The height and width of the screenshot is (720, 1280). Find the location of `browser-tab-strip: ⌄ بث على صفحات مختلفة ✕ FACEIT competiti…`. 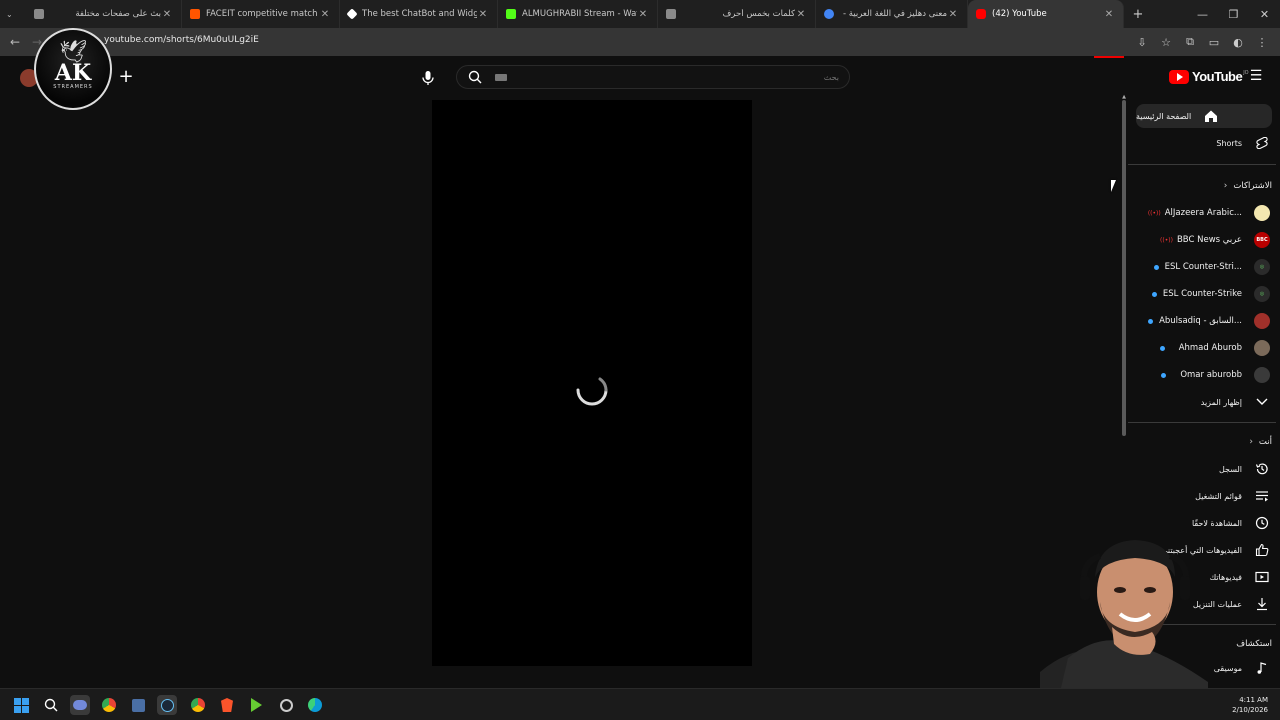

browser-tab-strip: ⌄ بث على صفحات مختلفة ✕ FACEIT competiti… is located at coordinates (640, 14).